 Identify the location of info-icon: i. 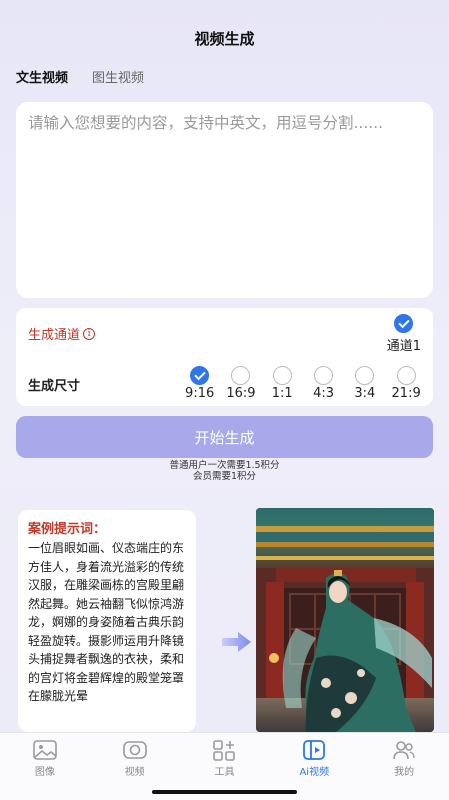
(89, 333).